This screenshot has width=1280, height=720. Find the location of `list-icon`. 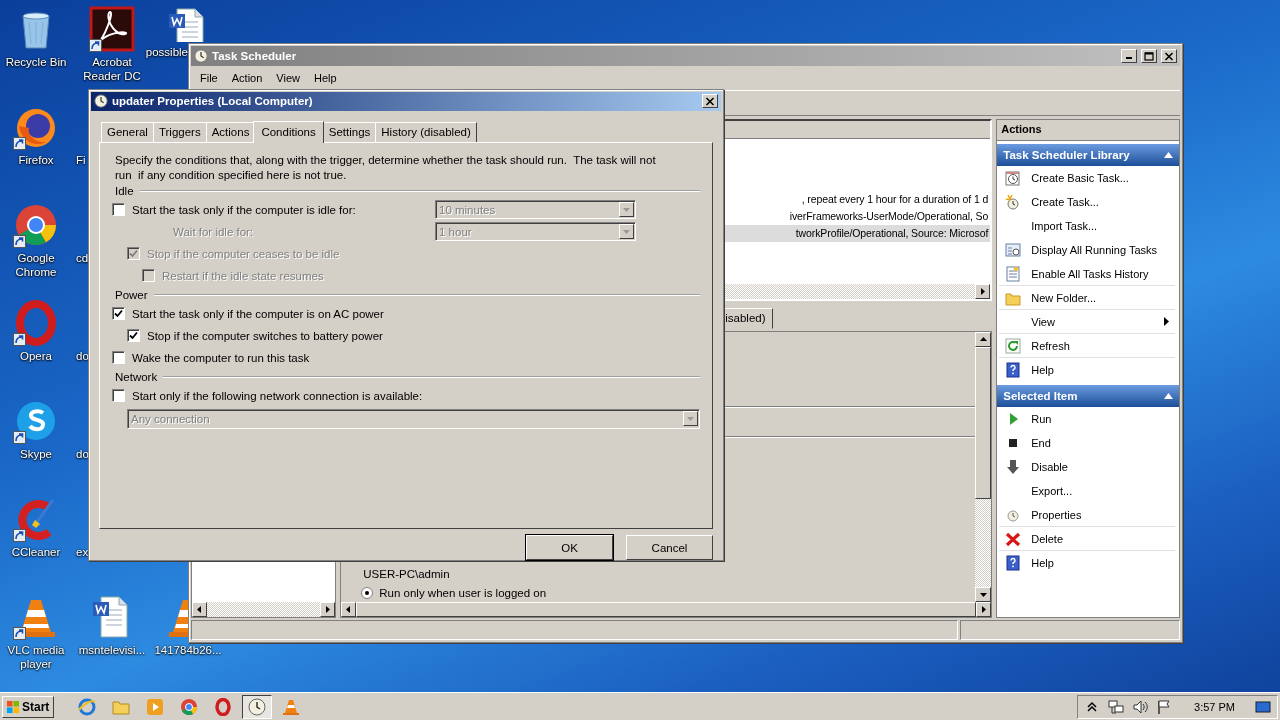

list-icon is located at coordinates (1013, 273).